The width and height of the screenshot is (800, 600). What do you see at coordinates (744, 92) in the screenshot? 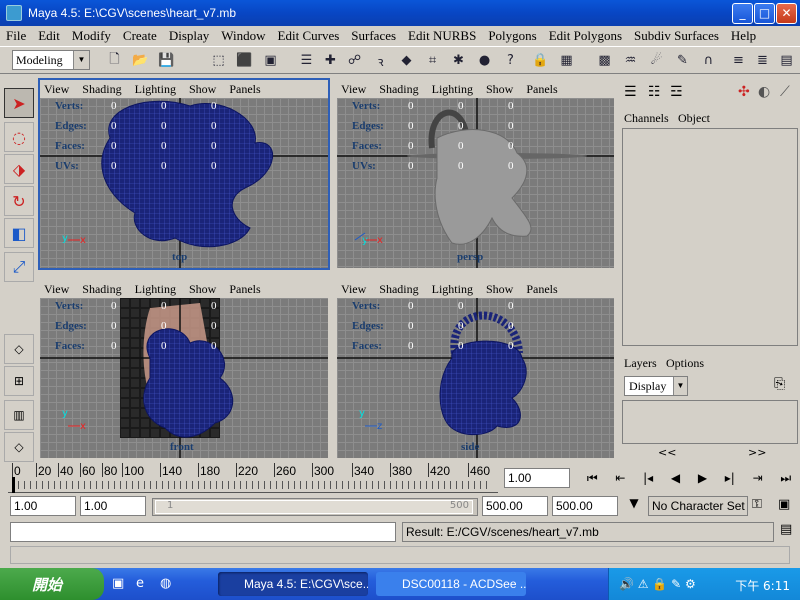
I see `axis-manipulator-icon: ✣` at bounding box center [744, 92].